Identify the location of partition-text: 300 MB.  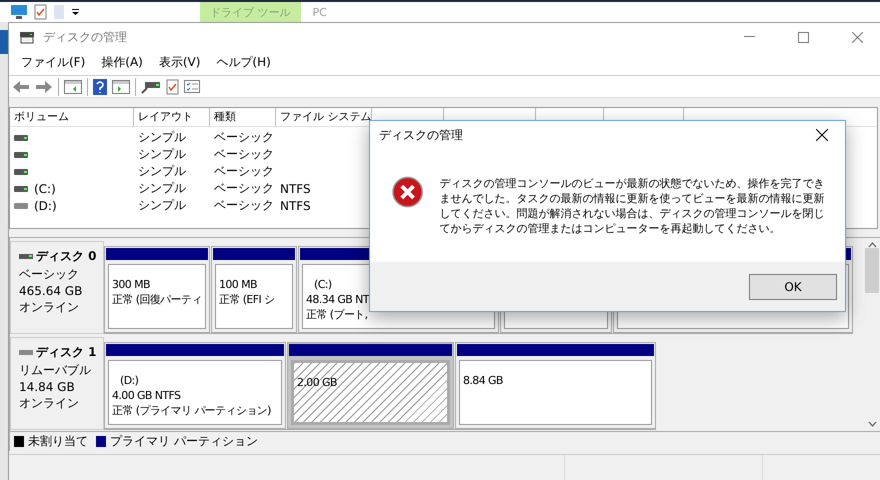
(131, 284).